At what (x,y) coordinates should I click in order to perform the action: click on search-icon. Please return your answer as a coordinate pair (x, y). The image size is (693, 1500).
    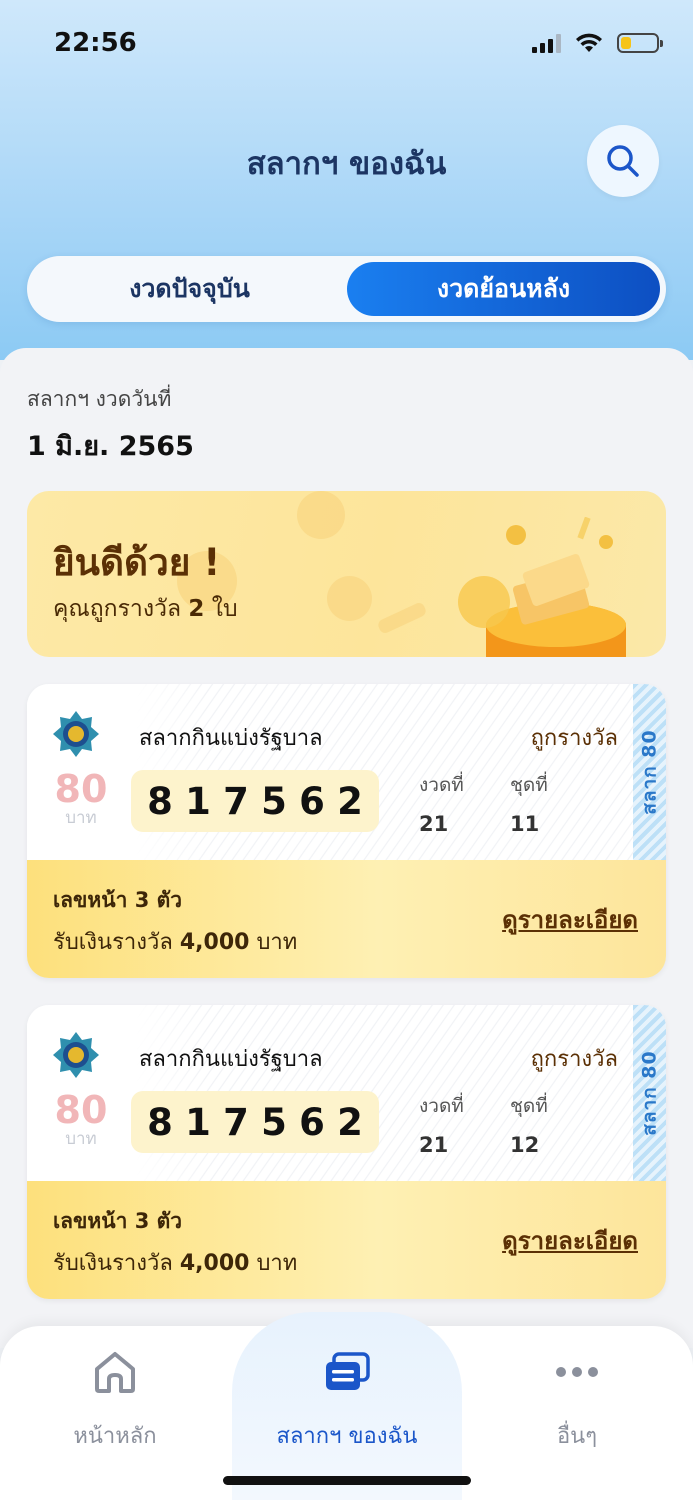
    Looking at the image, I should click on (623, 161).